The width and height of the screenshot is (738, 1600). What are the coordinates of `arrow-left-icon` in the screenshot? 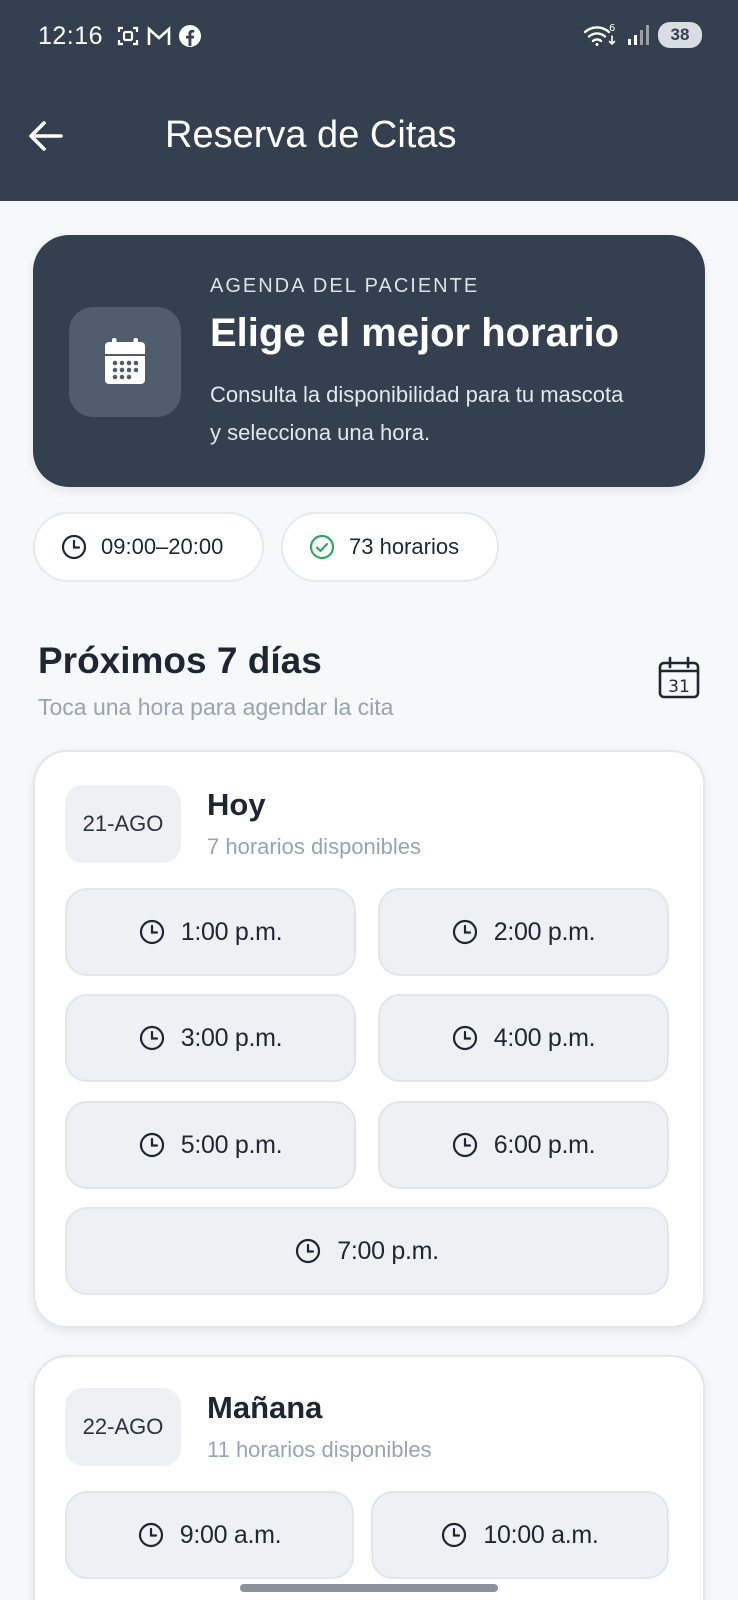 It's located at (46, 136).